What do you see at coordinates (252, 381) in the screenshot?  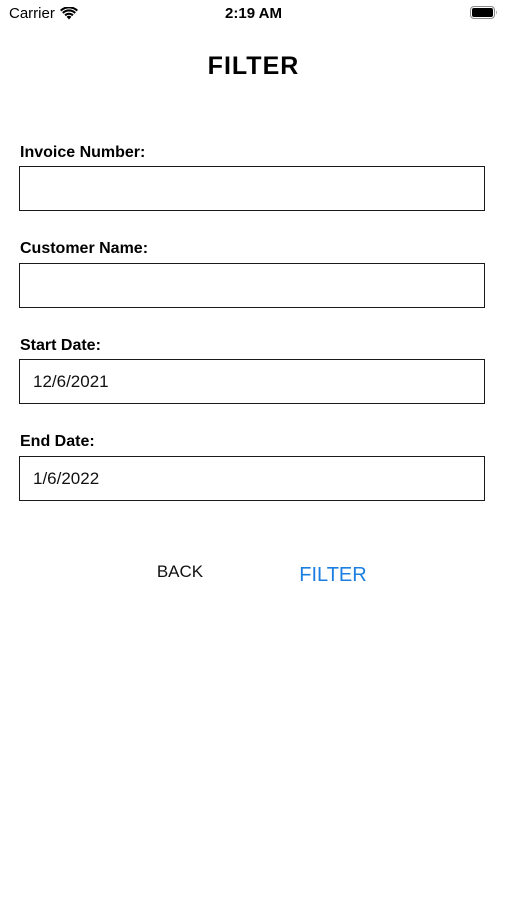 I see `start-date-field: 12/6/2021` at bounding box center [252, 381].